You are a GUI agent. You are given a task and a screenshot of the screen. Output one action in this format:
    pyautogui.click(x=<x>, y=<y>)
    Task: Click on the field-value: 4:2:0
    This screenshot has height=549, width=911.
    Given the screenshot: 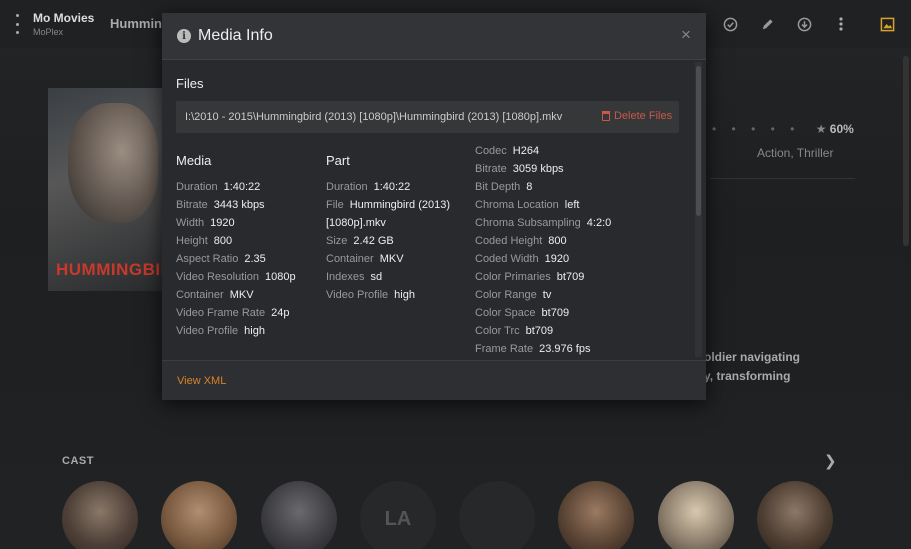 What is the action you would take?
    pyautogui.click(x=599, y=223)
    